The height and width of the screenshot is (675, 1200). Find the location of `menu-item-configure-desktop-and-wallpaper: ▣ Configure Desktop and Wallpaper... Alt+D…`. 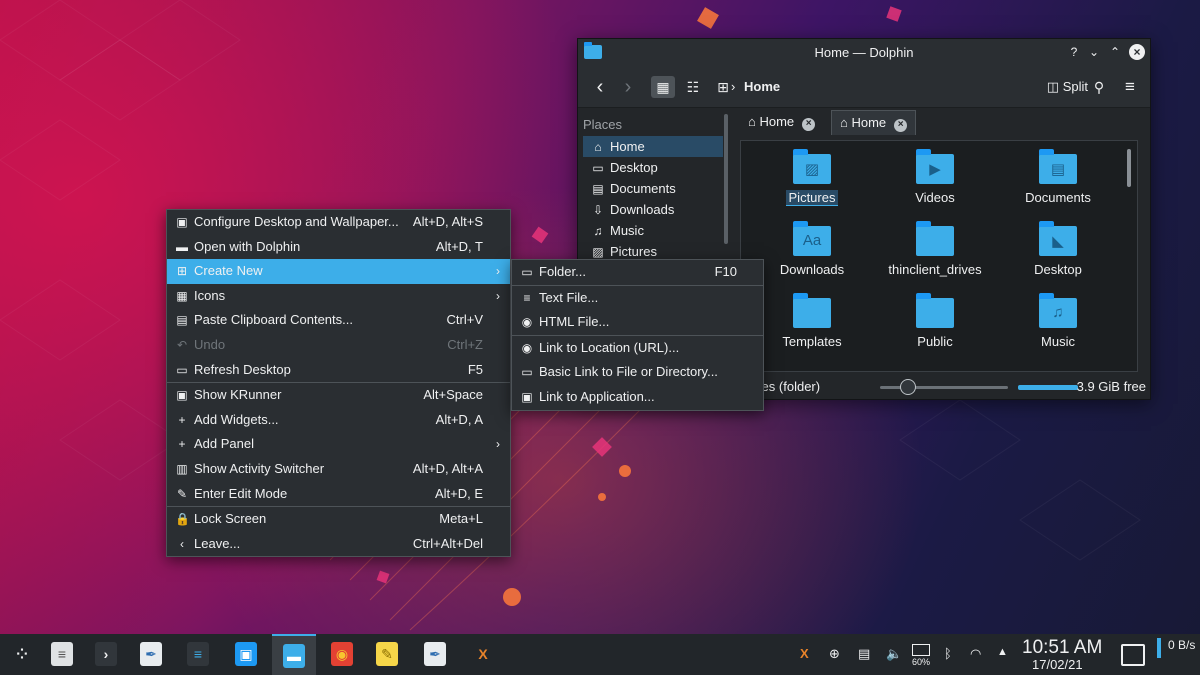

menu-item-configure-desktop-and-wallpaper: ▣ Configure Desktop and Wallpaper... Alt+D… is located at coordinates (338, 222).